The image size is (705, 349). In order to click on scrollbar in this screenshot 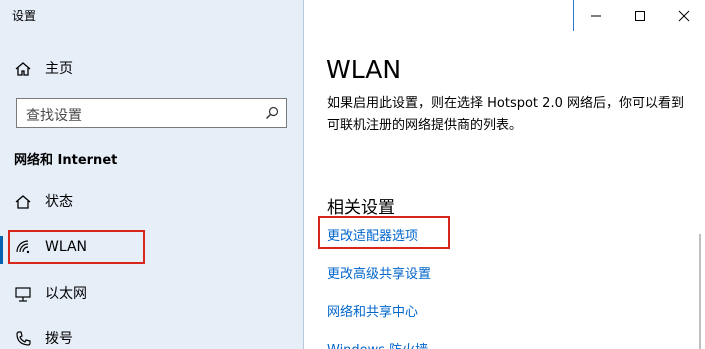, I will do `click(700, 291)`.